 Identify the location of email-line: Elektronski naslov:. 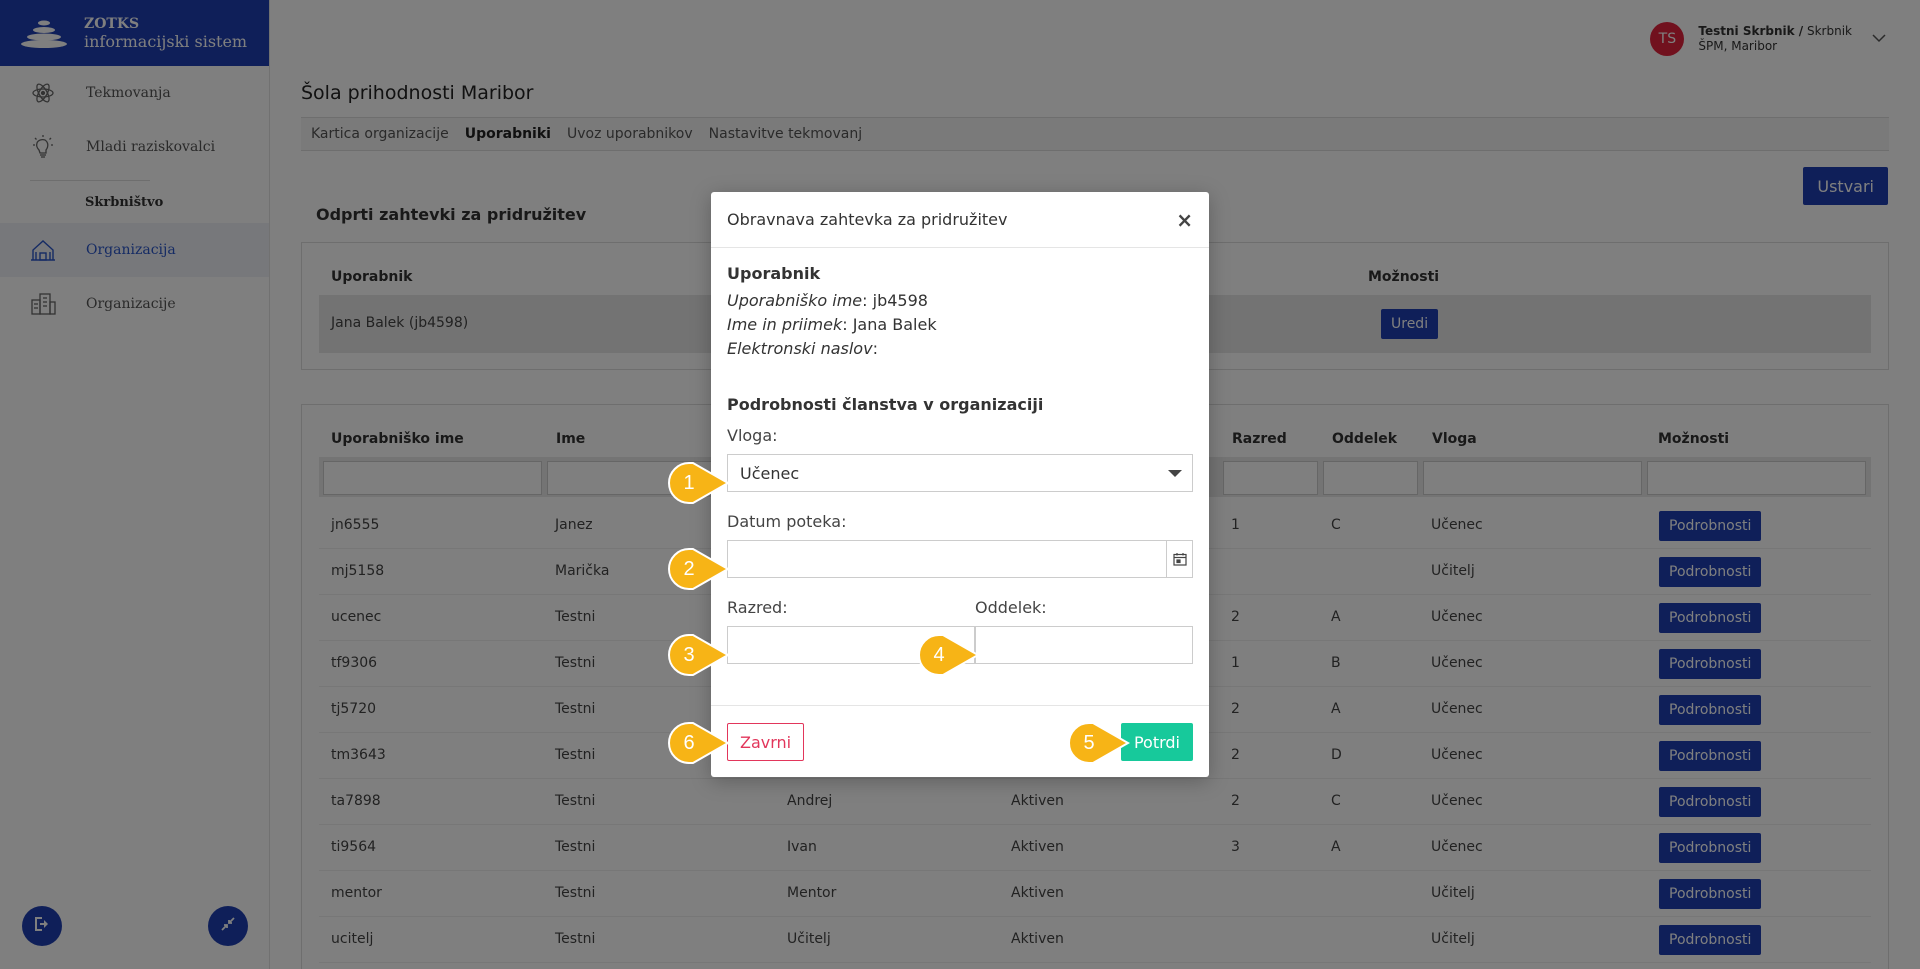
(960, 349).